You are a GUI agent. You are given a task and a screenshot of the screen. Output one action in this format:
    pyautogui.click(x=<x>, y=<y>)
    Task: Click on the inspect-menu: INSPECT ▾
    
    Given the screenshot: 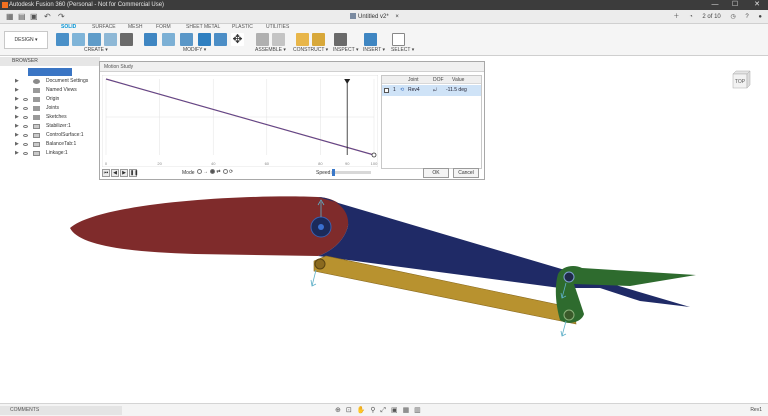 What is the action you would take?
    pyautogui.click(x=345, y=50)
    